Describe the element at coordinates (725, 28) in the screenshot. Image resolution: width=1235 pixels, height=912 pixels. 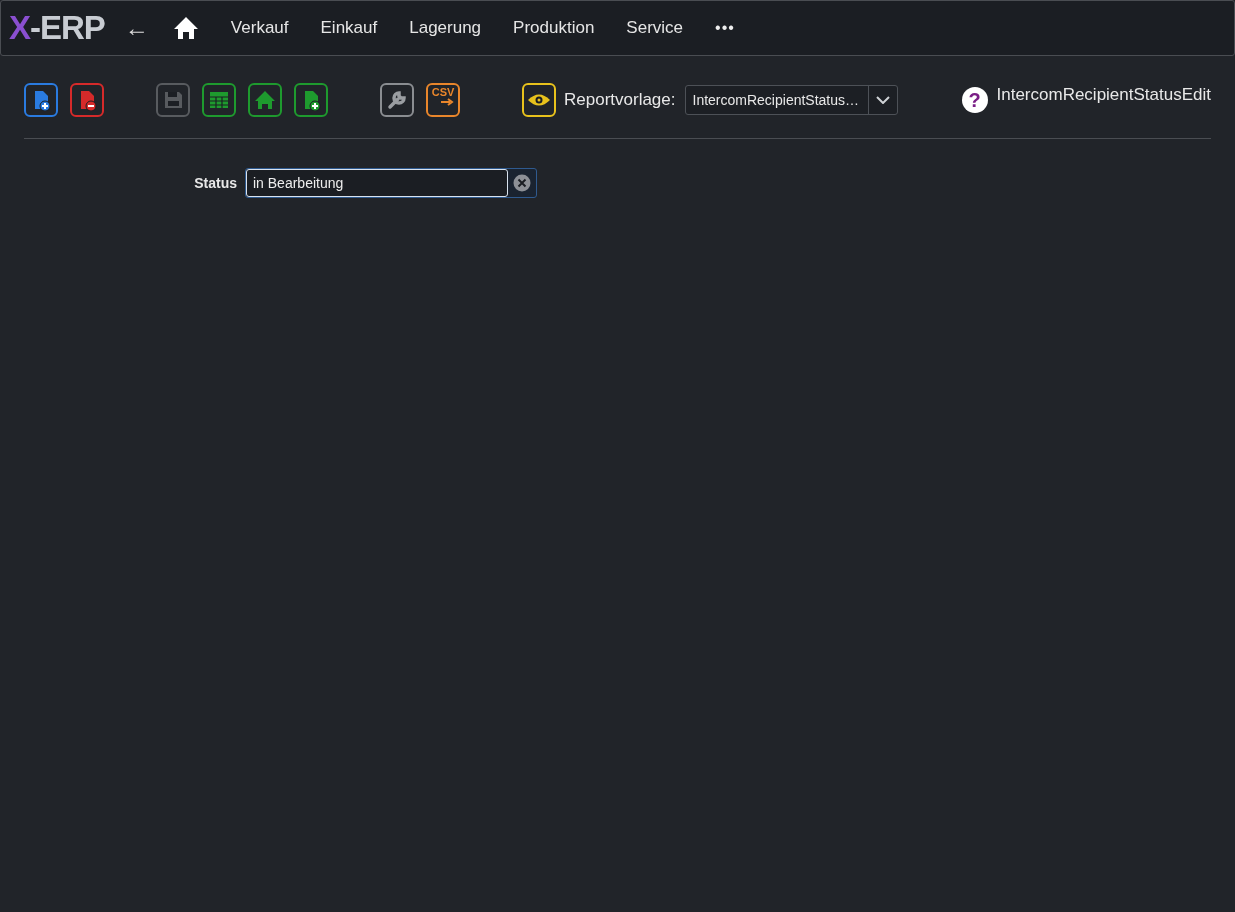
I see `more-menu-button: •••` at that location.